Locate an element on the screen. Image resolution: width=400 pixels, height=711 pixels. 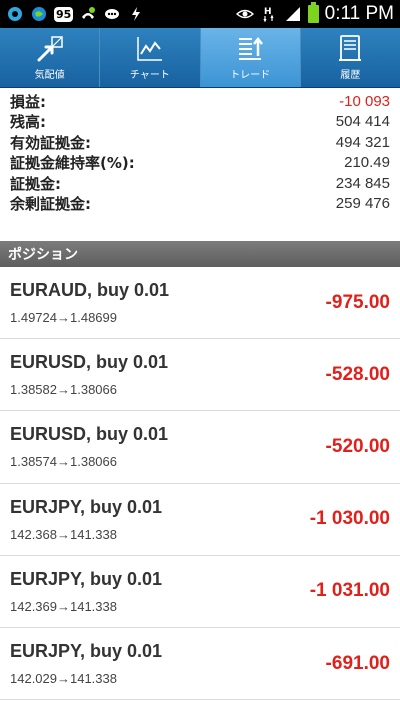
summary-row-free-margin: 余剰証拠金: 259 476 is located at coordinates (200, 204).